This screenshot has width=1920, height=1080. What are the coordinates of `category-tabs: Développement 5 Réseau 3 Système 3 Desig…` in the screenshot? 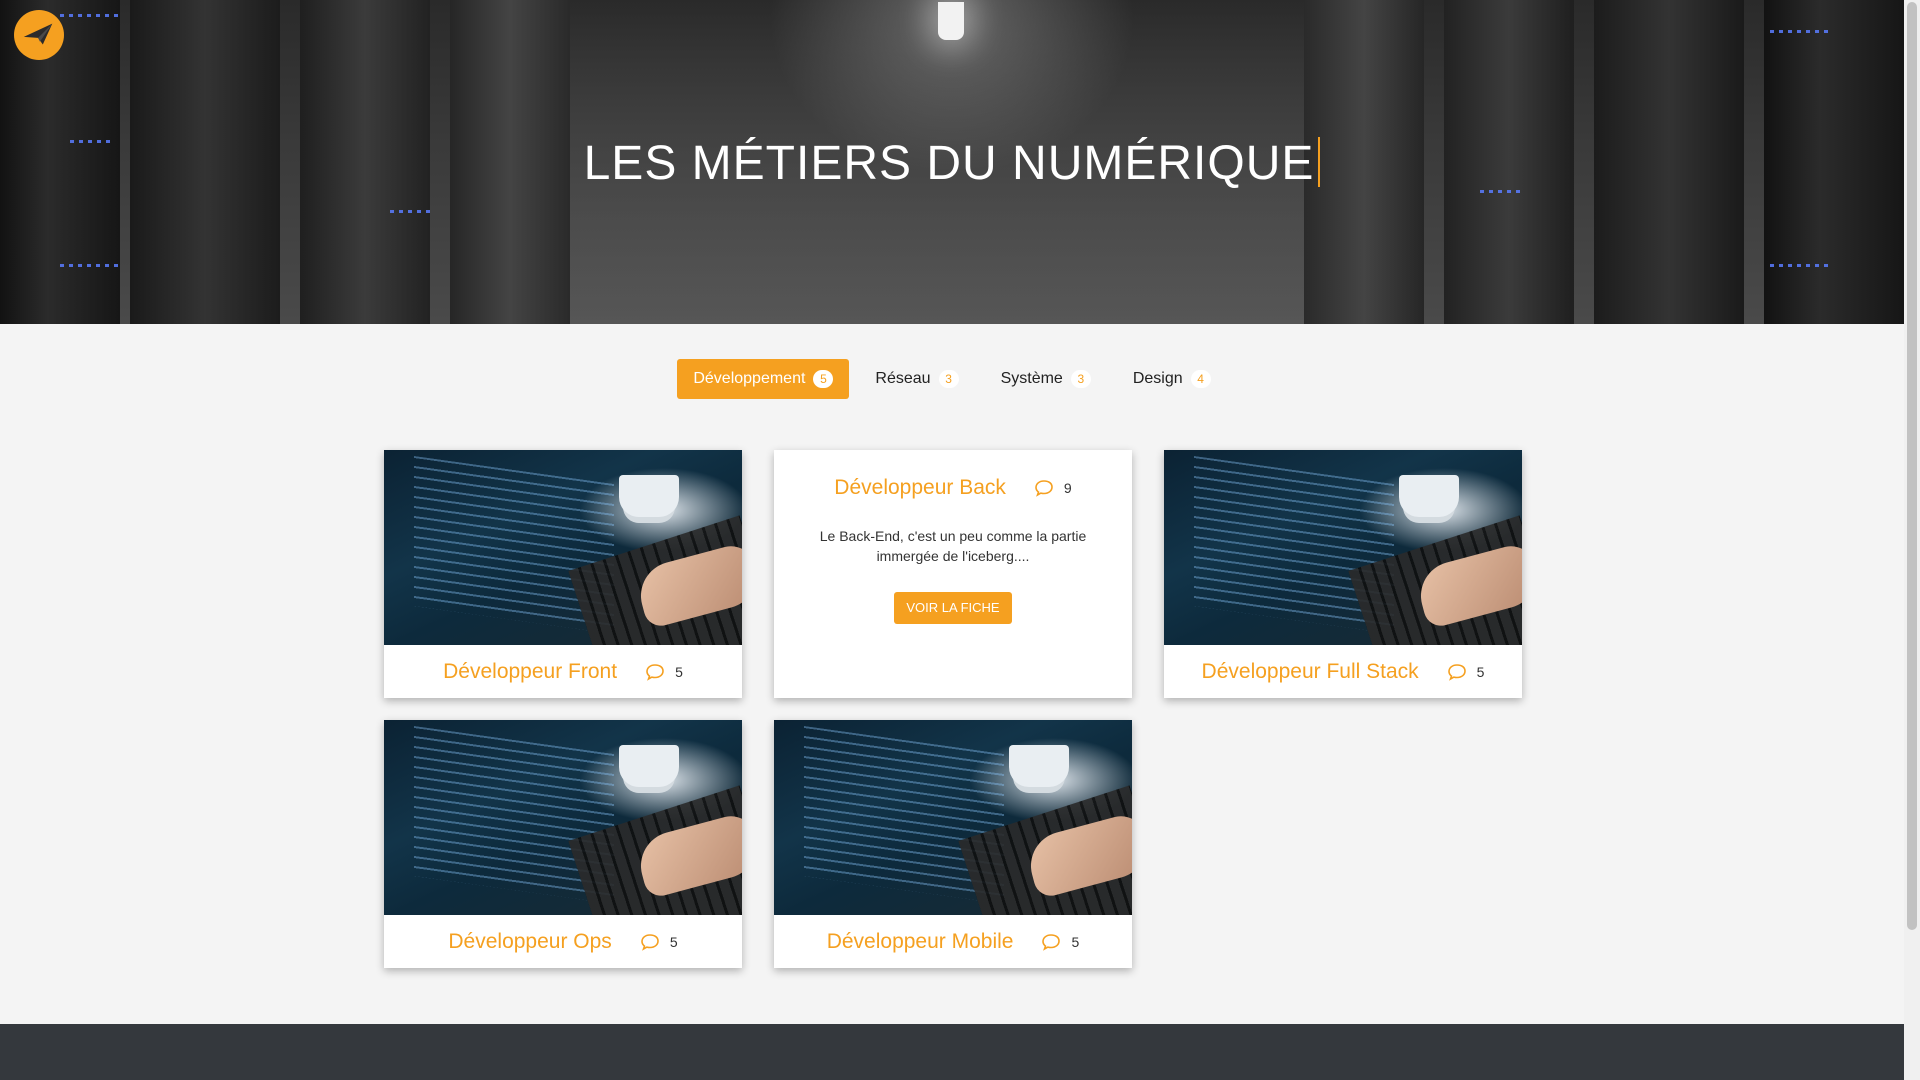 It's located at (952, 379).